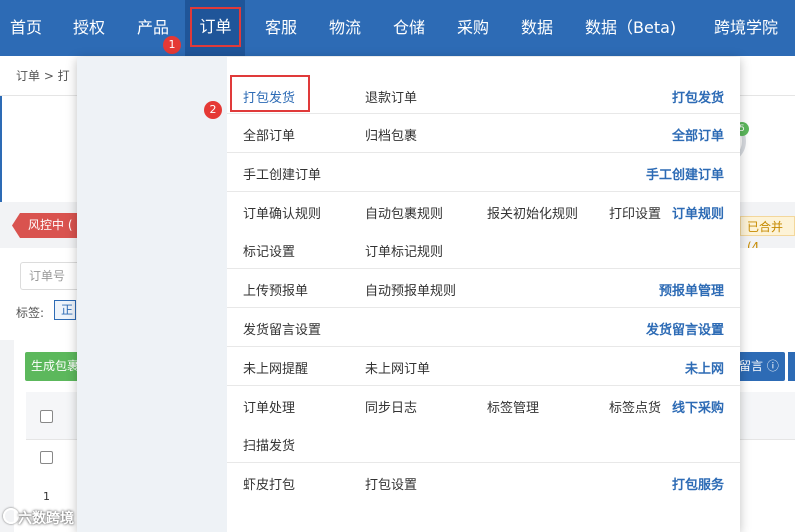  What do you see at coordinates (772, 366) in the screenshot?
I see `info-icon: ⓘ` at bounding box center [772, 366].